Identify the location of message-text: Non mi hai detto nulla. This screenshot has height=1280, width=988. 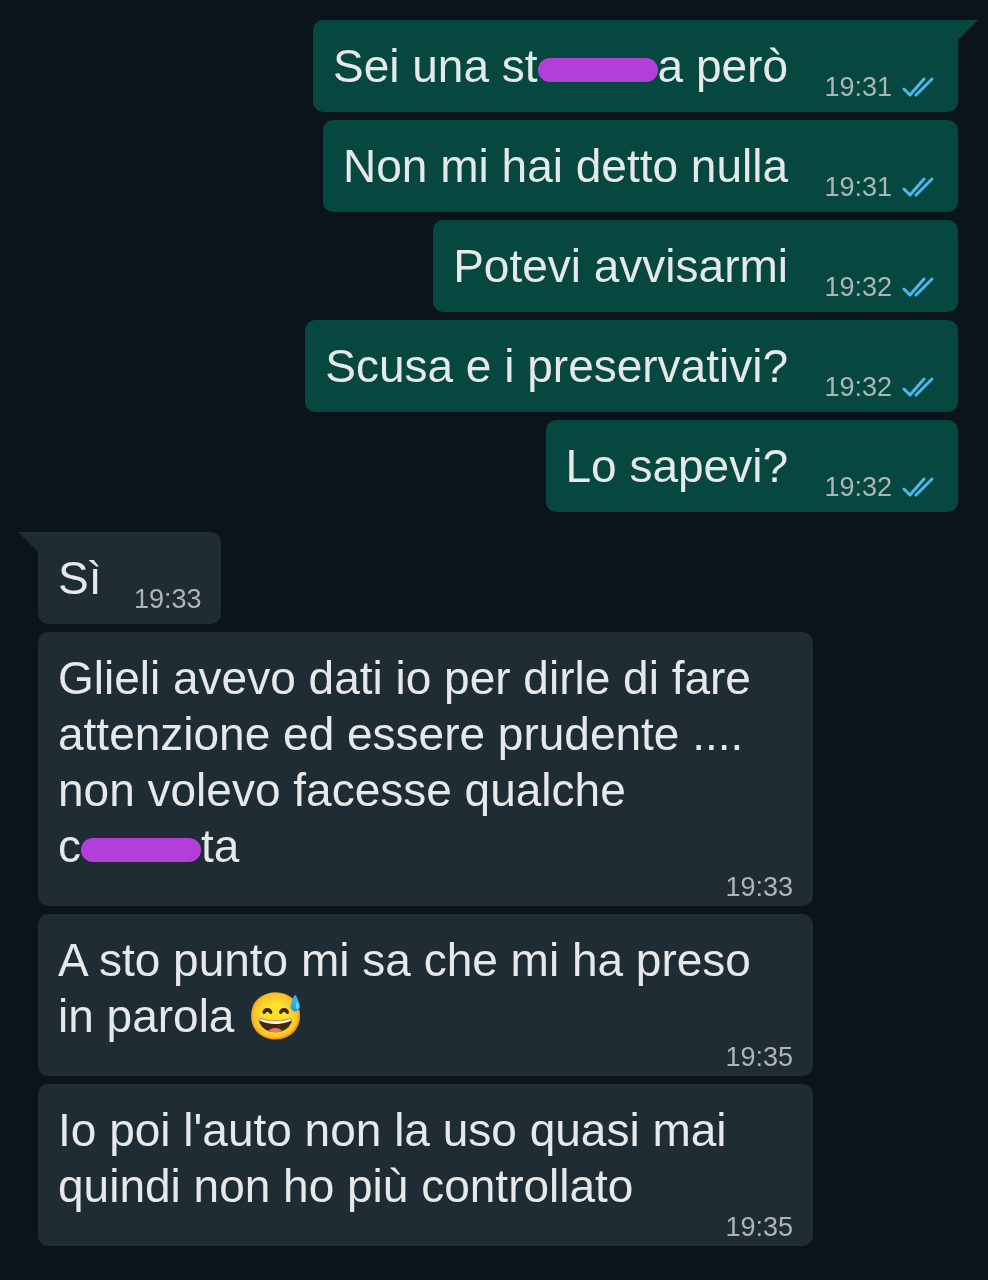
(565, 166).